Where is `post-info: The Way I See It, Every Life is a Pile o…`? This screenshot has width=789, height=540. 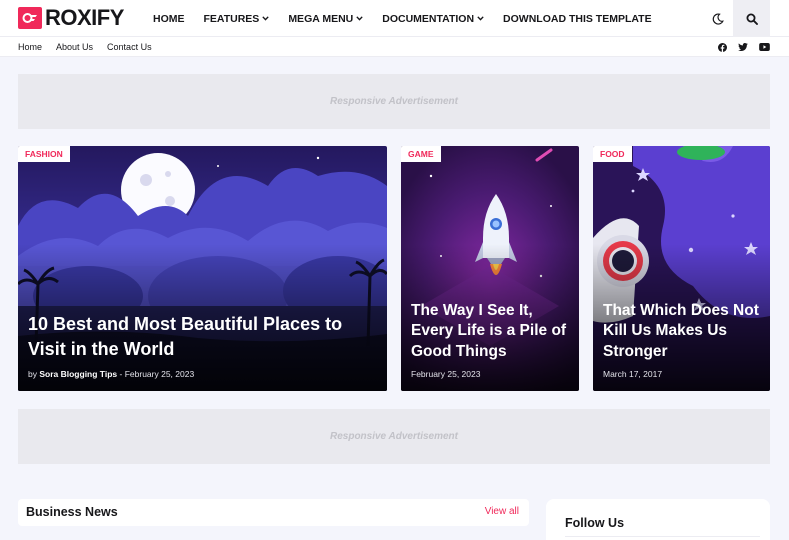
post-info: The Way I See It, Every Life is a Pile o… is located at coordinates (490, 340).